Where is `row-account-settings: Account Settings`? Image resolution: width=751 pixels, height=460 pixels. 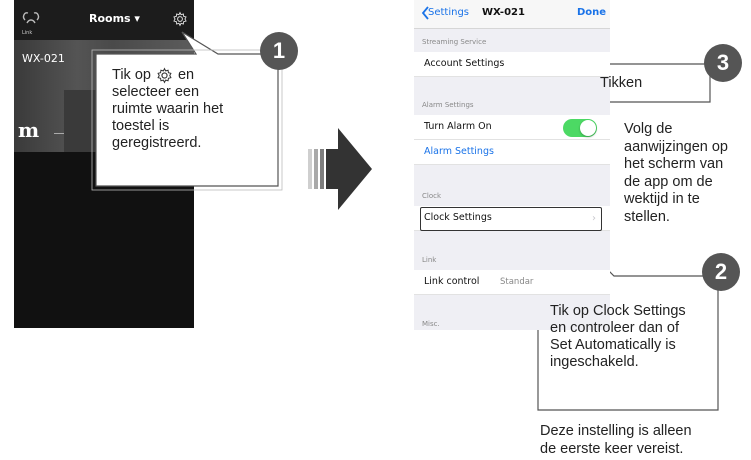
row-account-settings: Account Settings is located at coordinates (512, 64).